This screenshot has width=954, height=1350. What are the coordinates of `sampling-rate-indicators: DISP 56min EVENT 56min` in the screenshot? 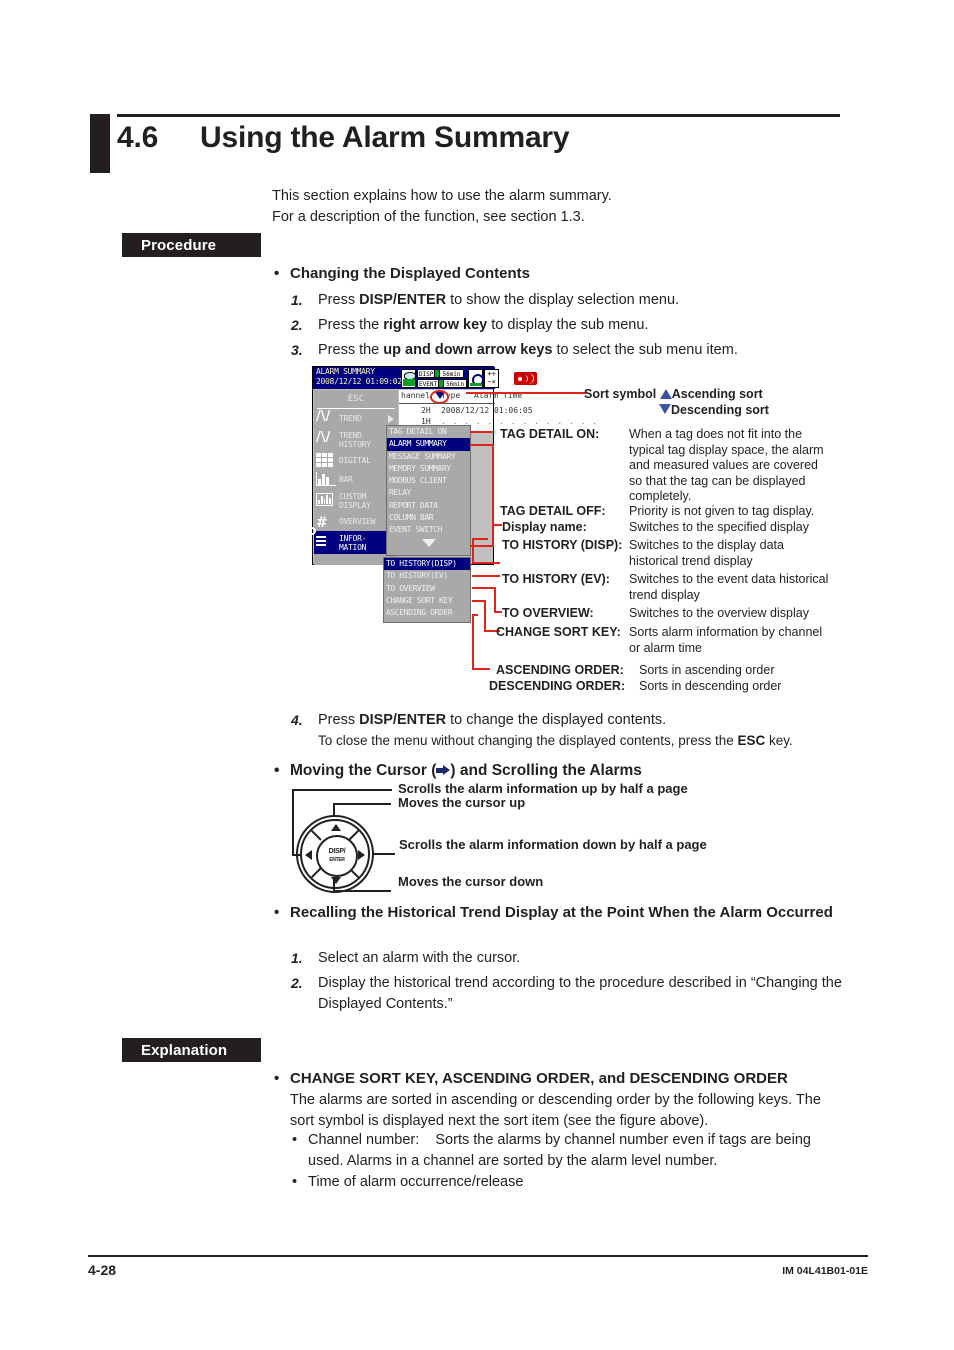 It's located at (442, 378).